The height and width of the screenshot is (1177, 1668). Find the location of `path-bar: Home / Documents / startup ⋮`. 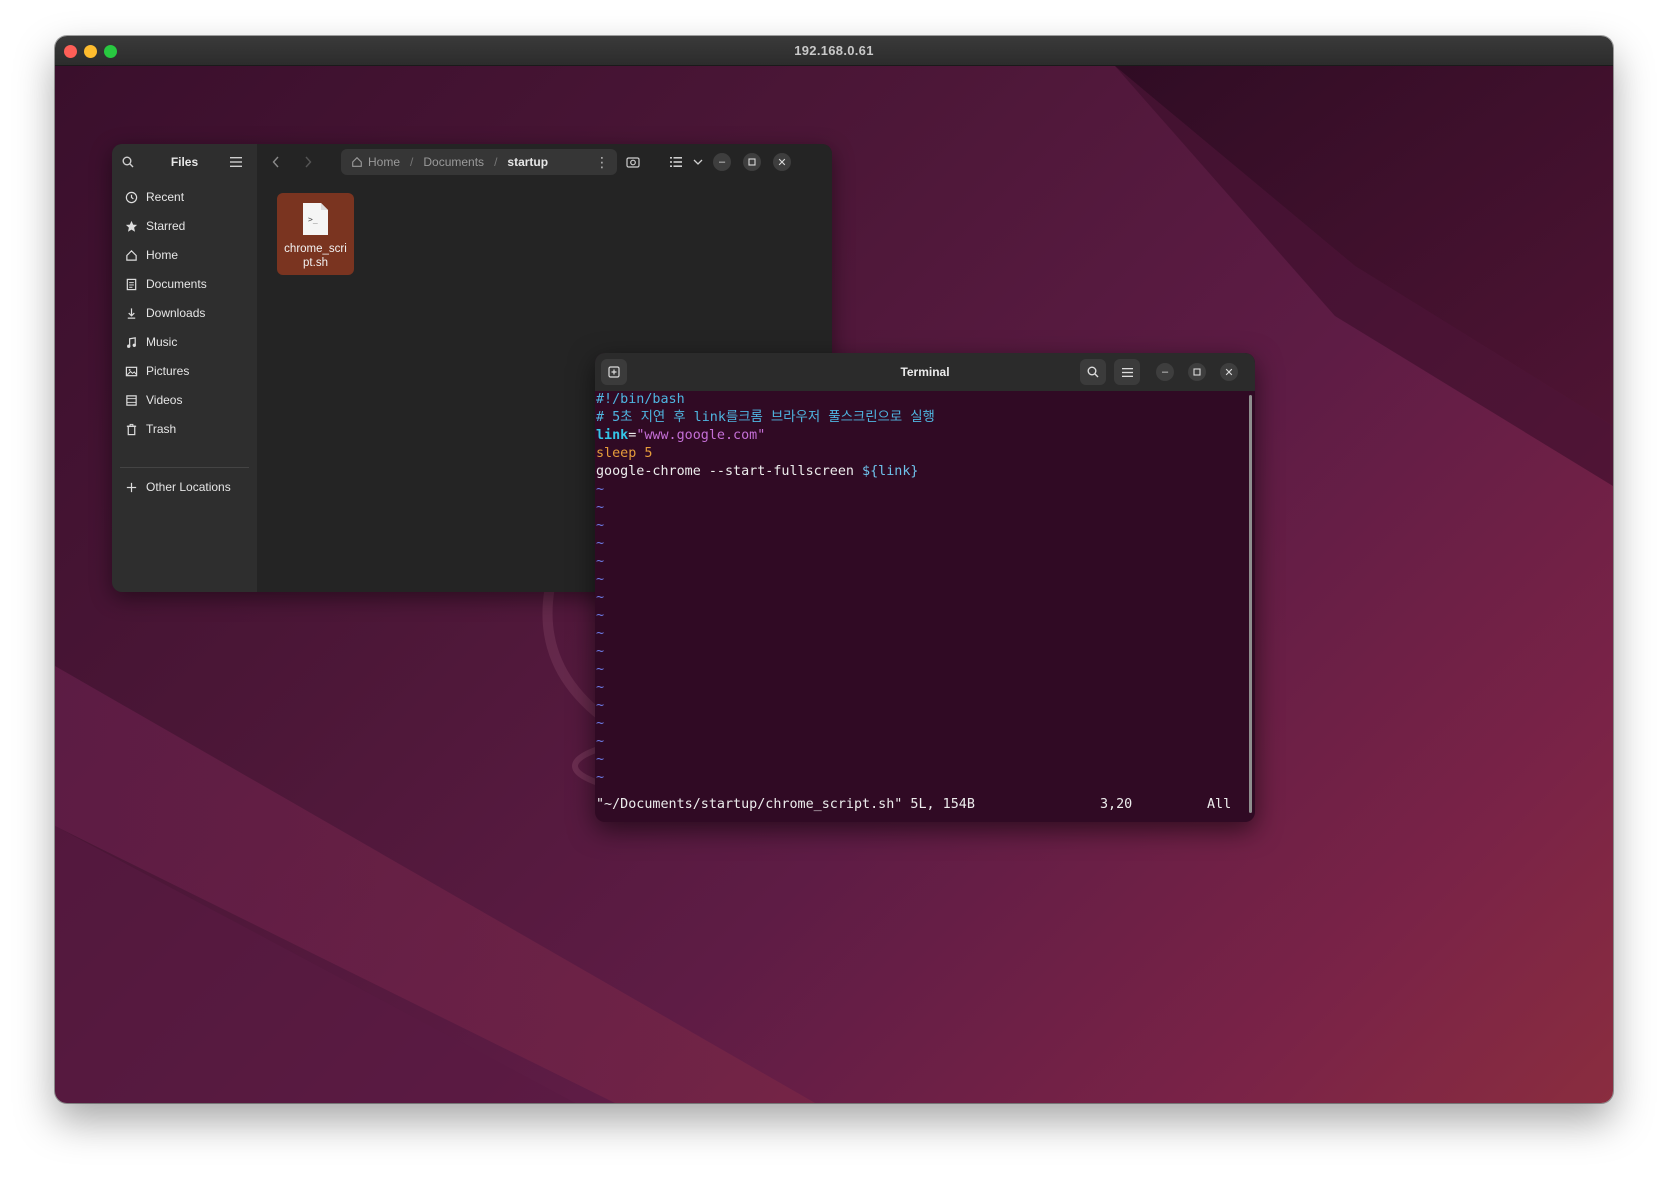

path-bar: Home / Documents / startup ⋮ is located at coordinates (479, 162).